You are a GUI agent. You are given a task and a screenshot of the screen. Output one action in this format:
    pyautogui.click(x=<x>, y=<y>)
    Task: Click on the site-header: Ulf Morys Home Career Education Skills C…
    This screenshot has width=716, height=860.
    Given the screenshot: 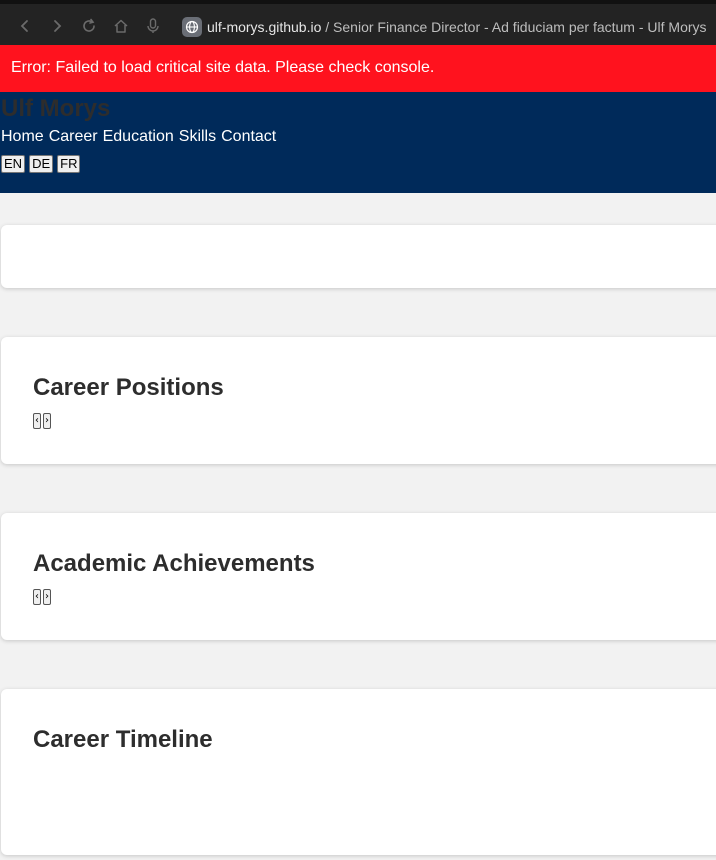 What is the action you would take?
    pyautogui.click(x=358, y=142)
    